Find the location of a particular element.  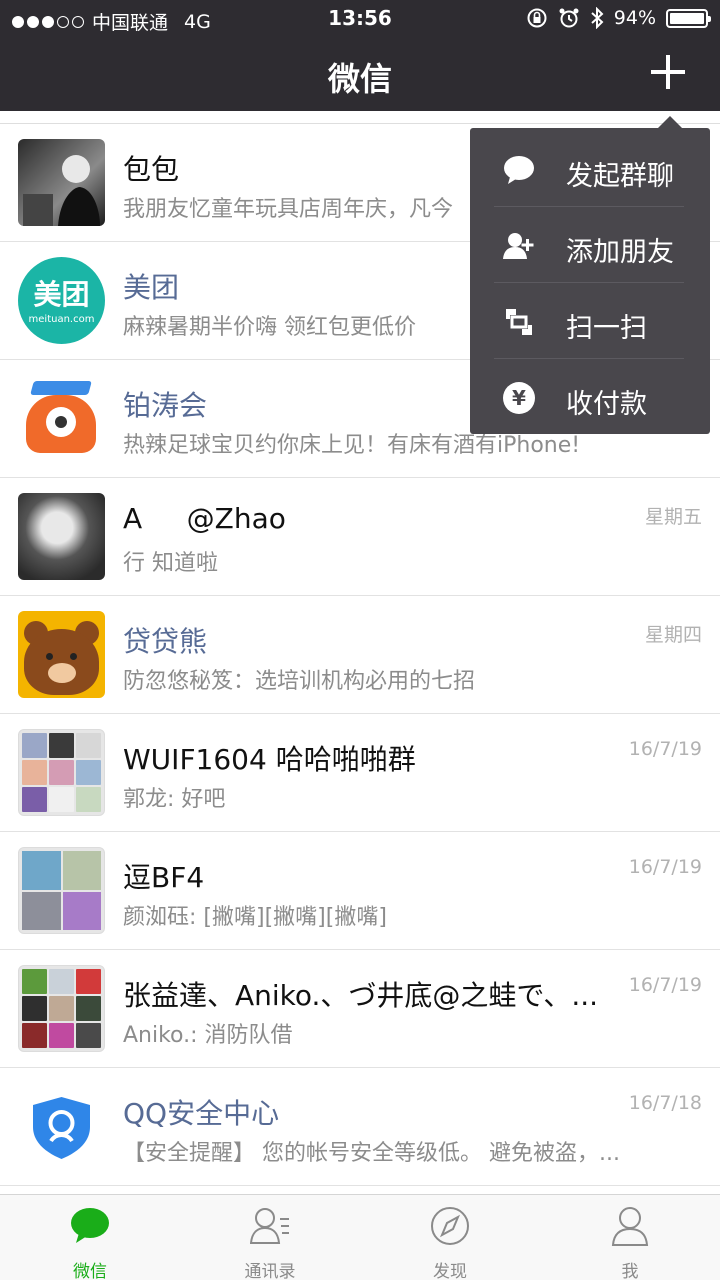

alarm-icon is located at coordinates (569, 18).